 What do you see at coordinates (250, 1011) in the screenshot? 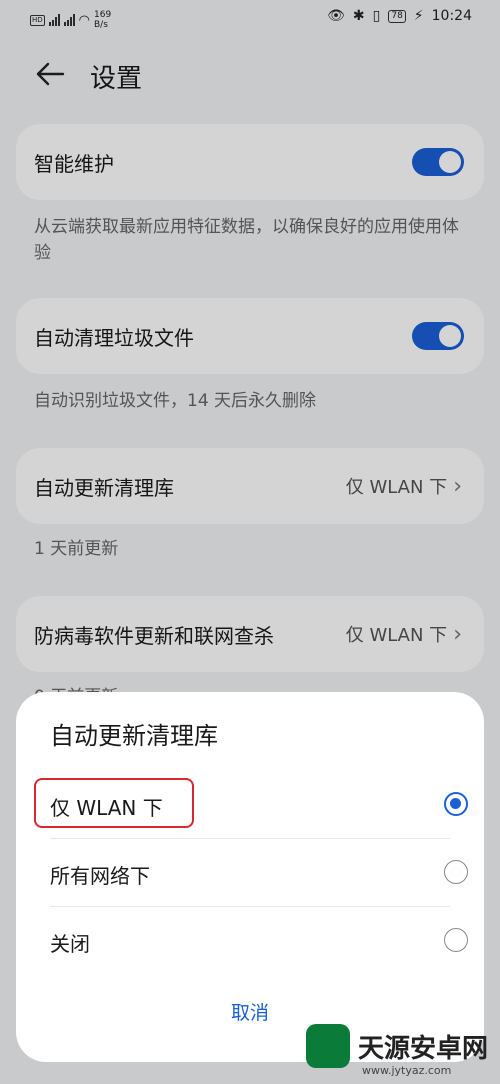
I see `cancel-button: 取消` at bounding box center [250, 1011].